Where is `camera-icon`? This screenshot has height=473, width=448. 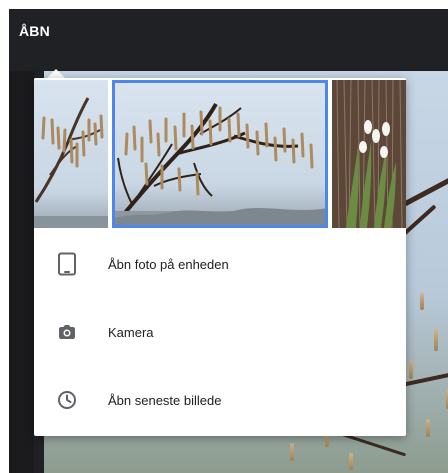 camera-icon is located at coordinates (67, 332).